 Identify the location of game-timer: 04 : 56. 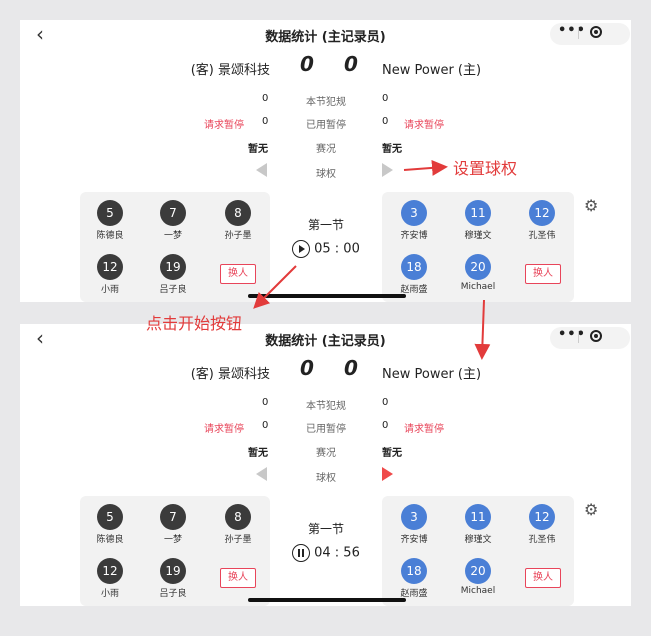
(326, 553).